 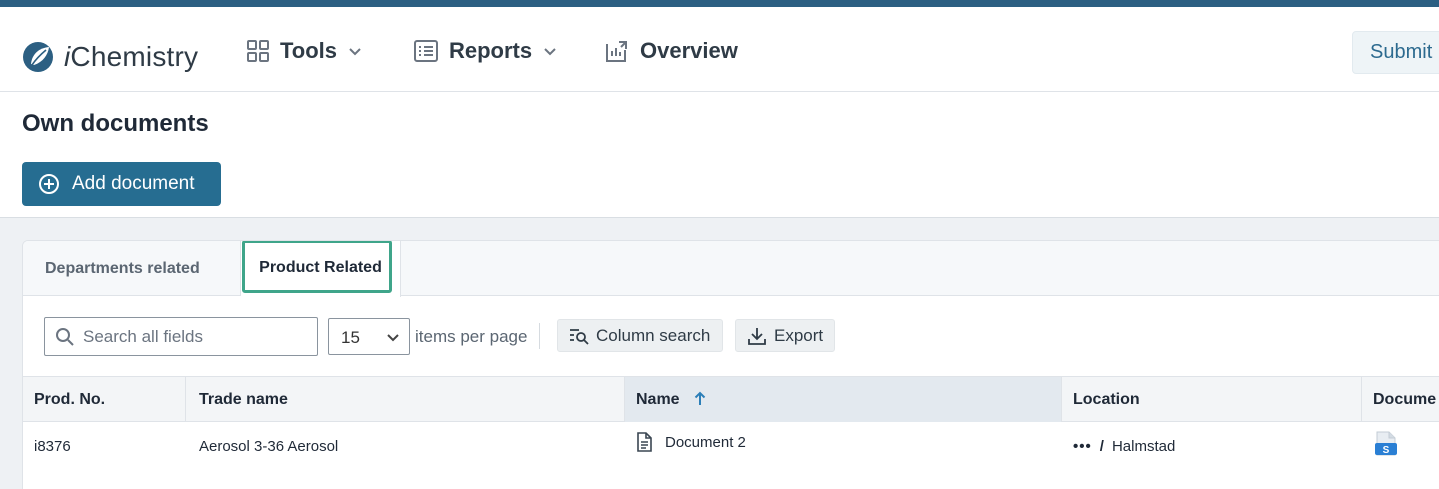 I want to click on plus-circle-icon, so click(x=49, y=184).